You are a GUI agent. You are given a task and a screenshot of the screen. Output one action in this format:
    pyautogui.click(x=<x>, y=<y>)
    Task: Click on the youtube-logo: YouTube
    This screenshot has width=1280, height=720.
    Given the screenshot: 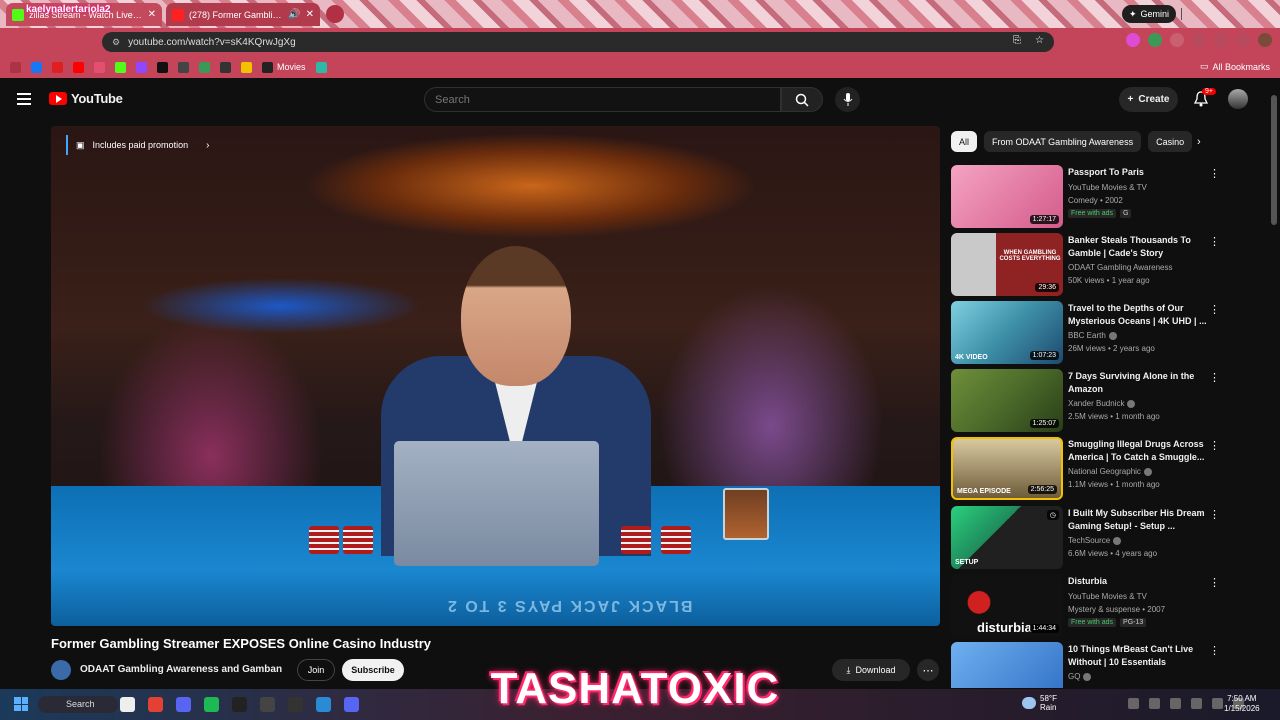 What is the action you would take?
    pyautogui.click(x=86, y=98)
    